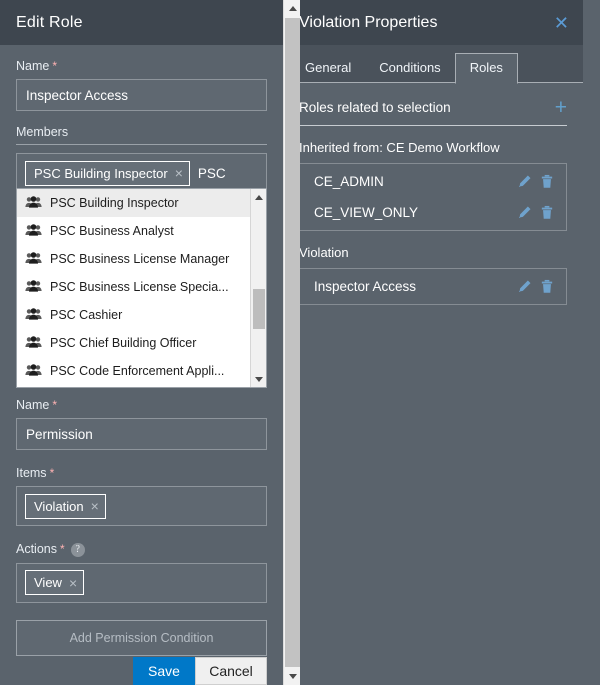 The width and height of the screenshot is (600, 685). I want to click on tab-general: General, so click(328, 68).